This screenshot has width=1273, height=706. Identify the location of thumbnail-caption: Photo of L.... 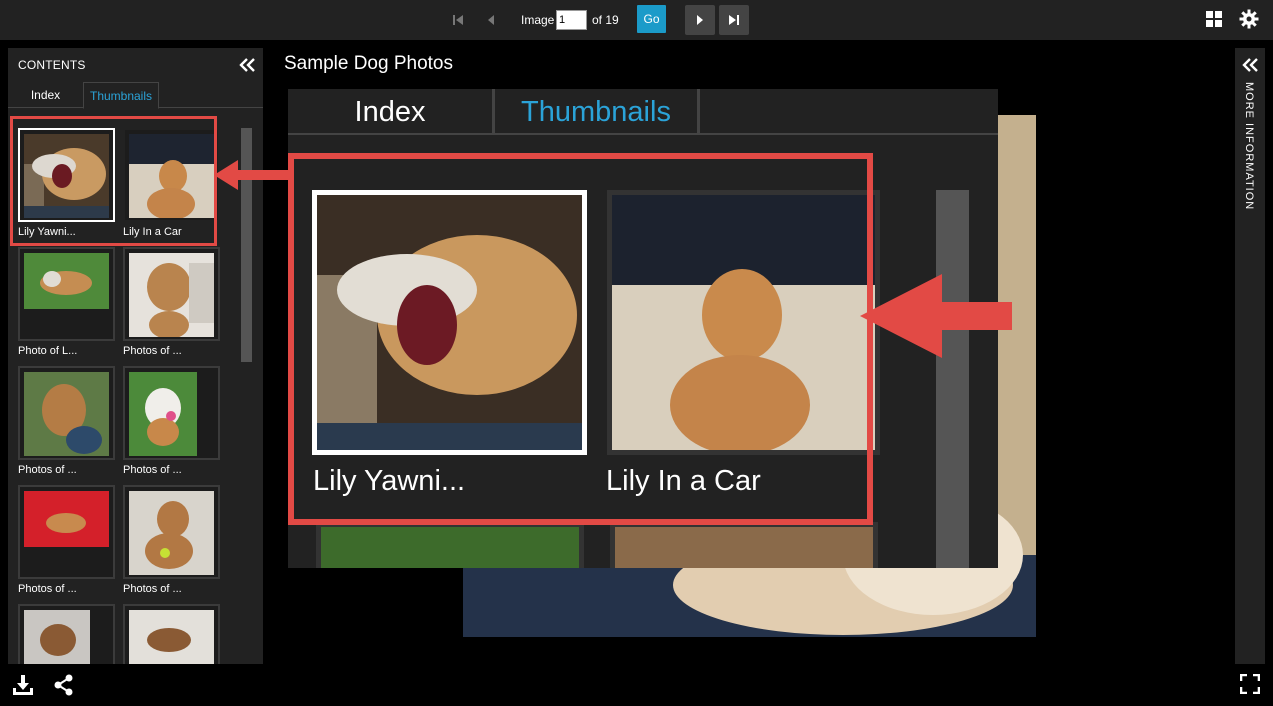
(48, 351).